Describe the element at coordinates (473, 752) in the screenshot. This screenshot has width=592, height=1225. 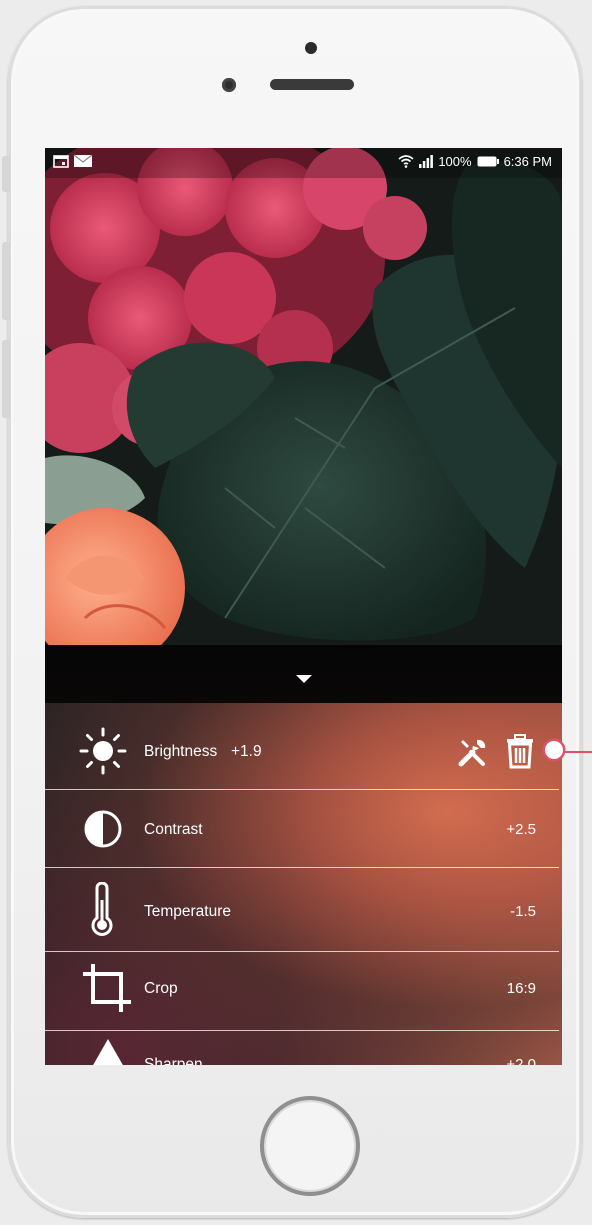
I see `tools-icon` at that location.